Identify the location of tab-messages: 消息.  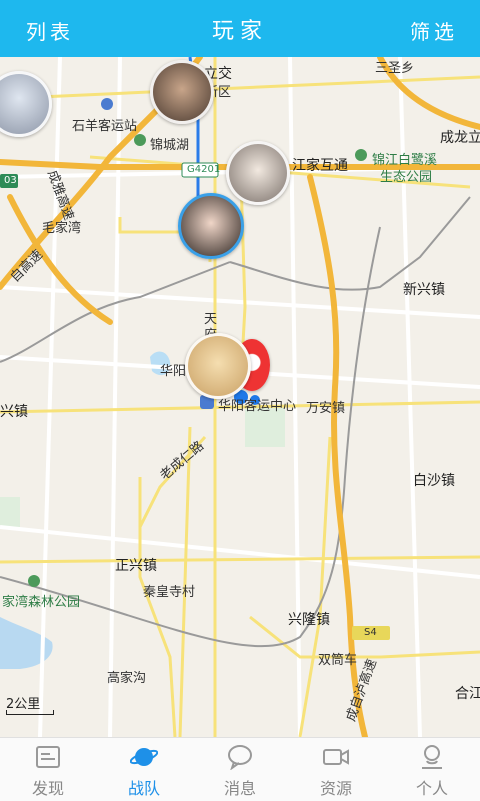
(240, 769).